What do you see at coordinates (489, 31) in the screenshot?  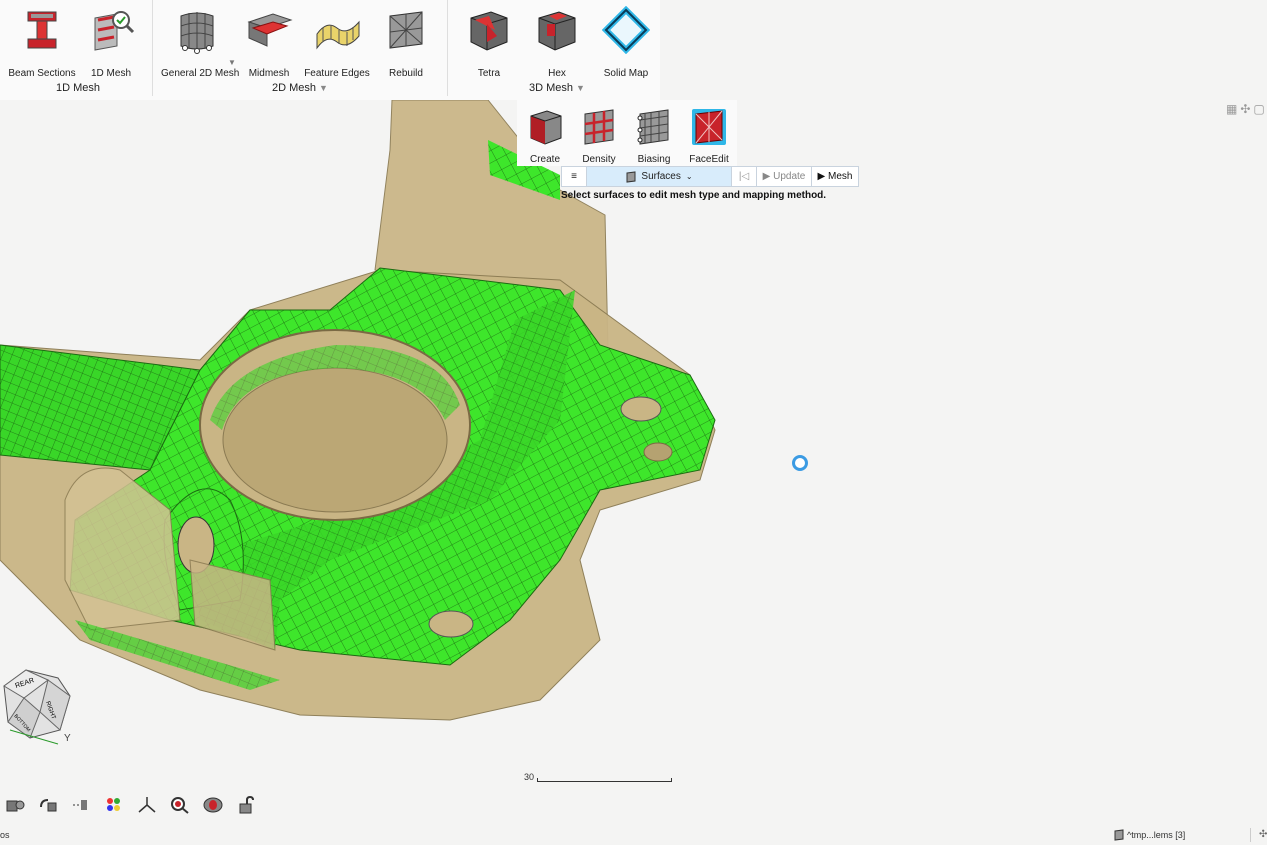 I see `tetra-icon` at bounding box center [489, 31].